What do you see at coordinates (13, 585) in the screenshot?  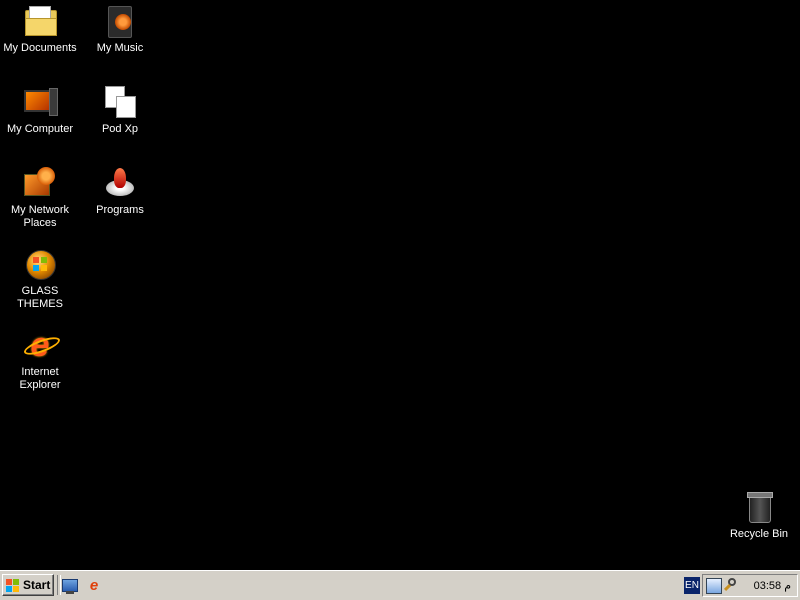 I see `windows-logo-icon` at bounding box center [13, 585].